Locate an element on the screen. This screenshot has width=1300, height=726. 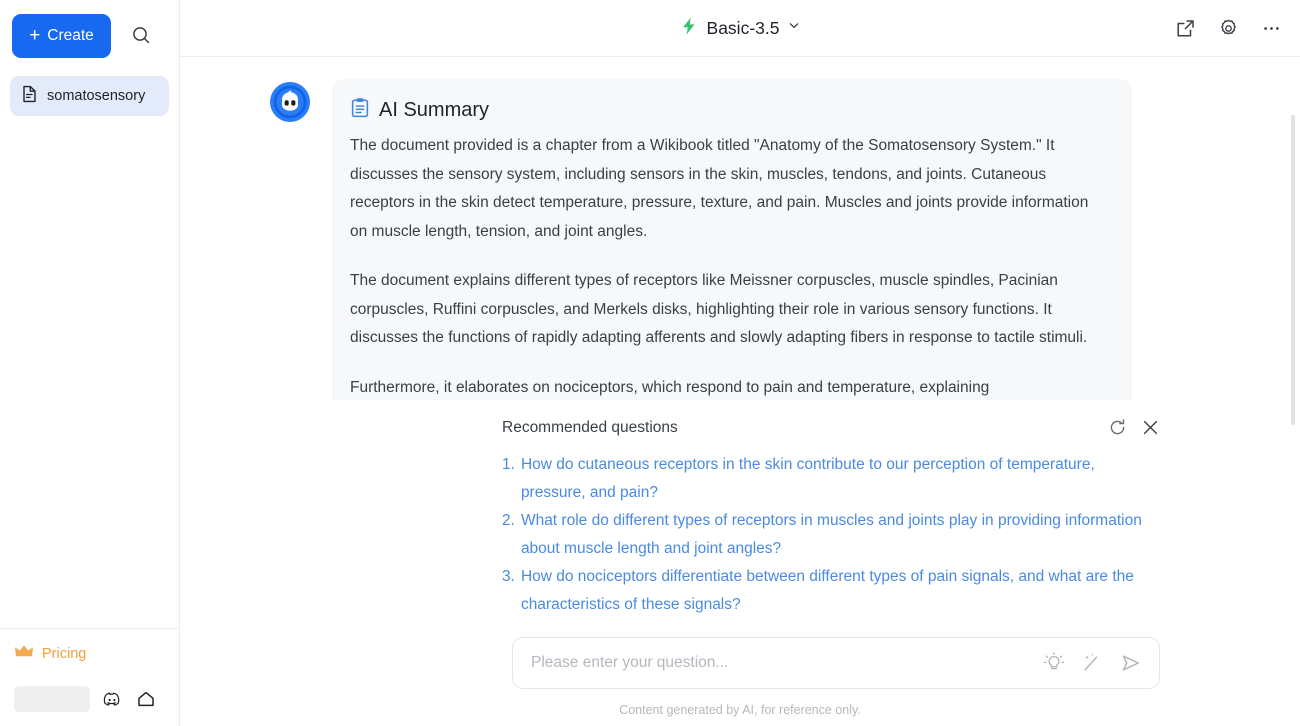
plus-icon: + is located at coordinates (35, 35).